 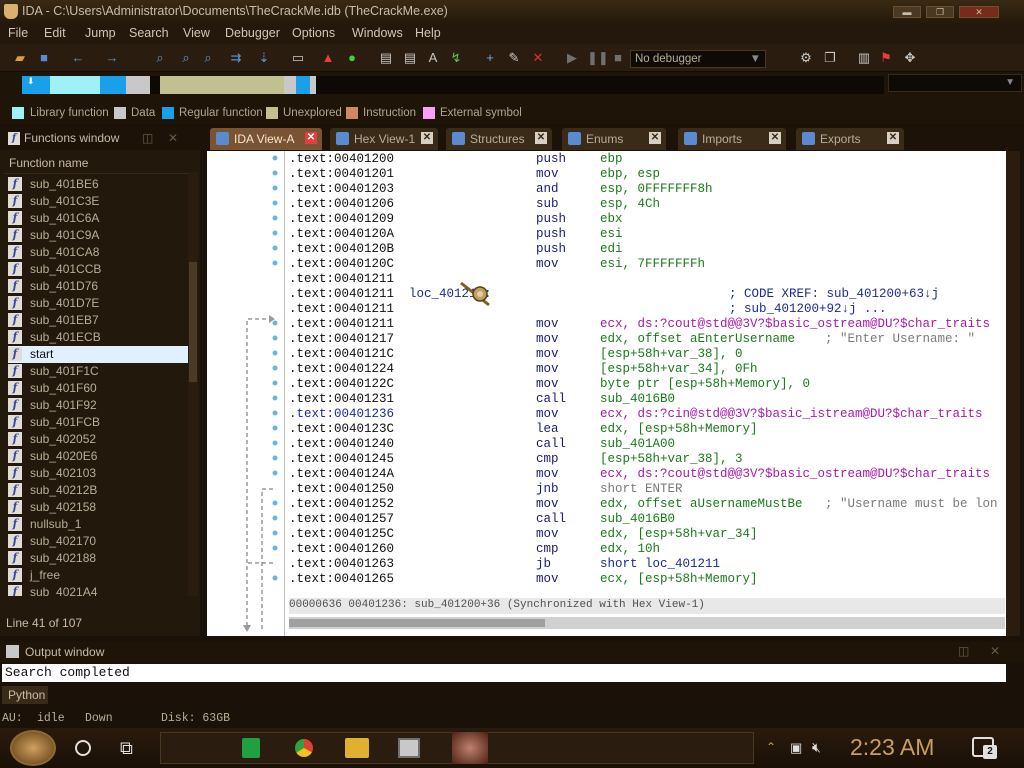 What do you see at coordinates (816, 747) in the screenshot?
I see `volume-muted-icon: 🔇︎` at bounding box center [816, 747].